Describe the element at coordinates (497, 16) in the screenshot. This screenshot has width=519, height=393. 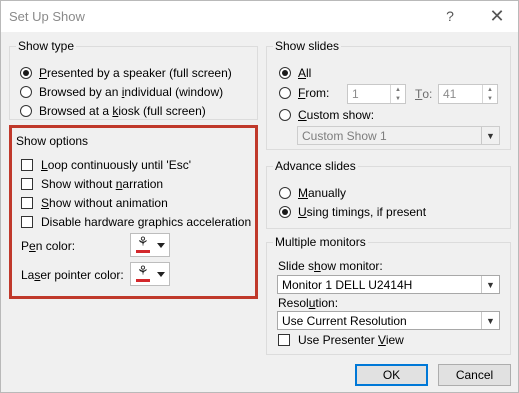
I see `close-icon: ✕` at that location.